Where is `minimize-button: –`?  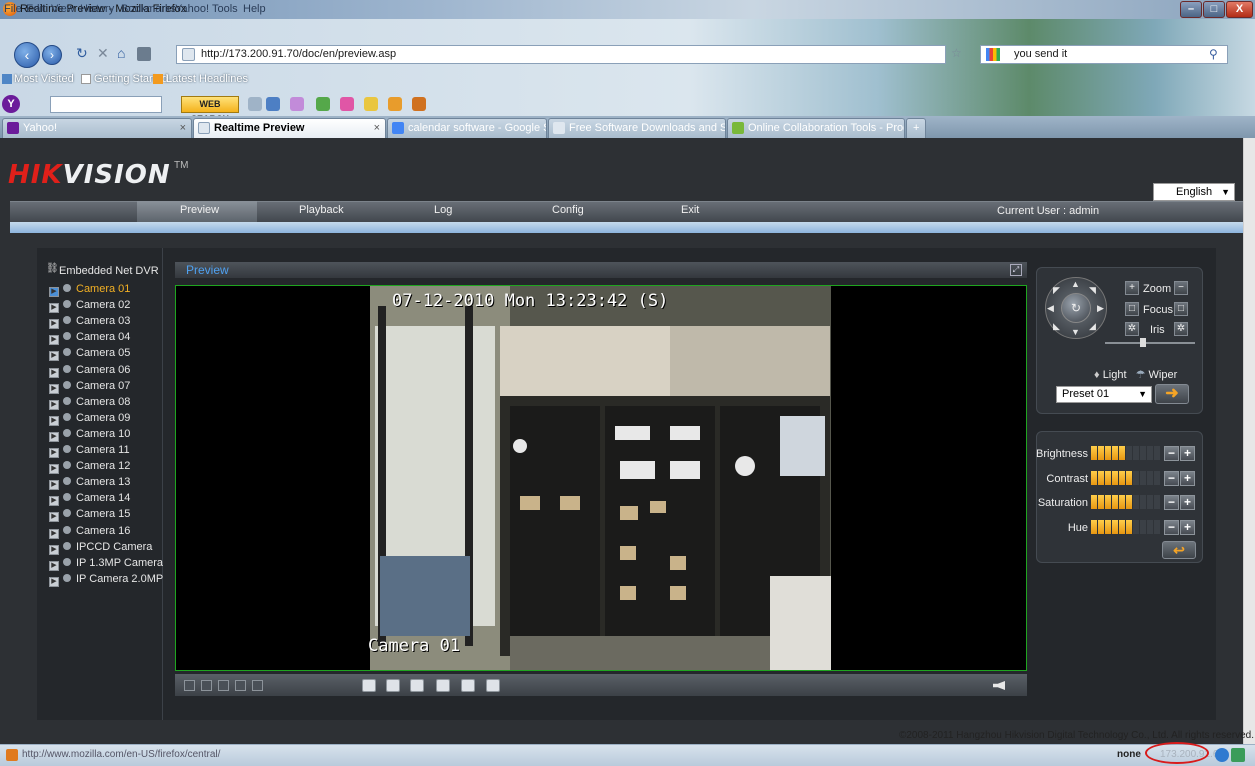 minimize-button: – is located at coordinates (1191, 9).